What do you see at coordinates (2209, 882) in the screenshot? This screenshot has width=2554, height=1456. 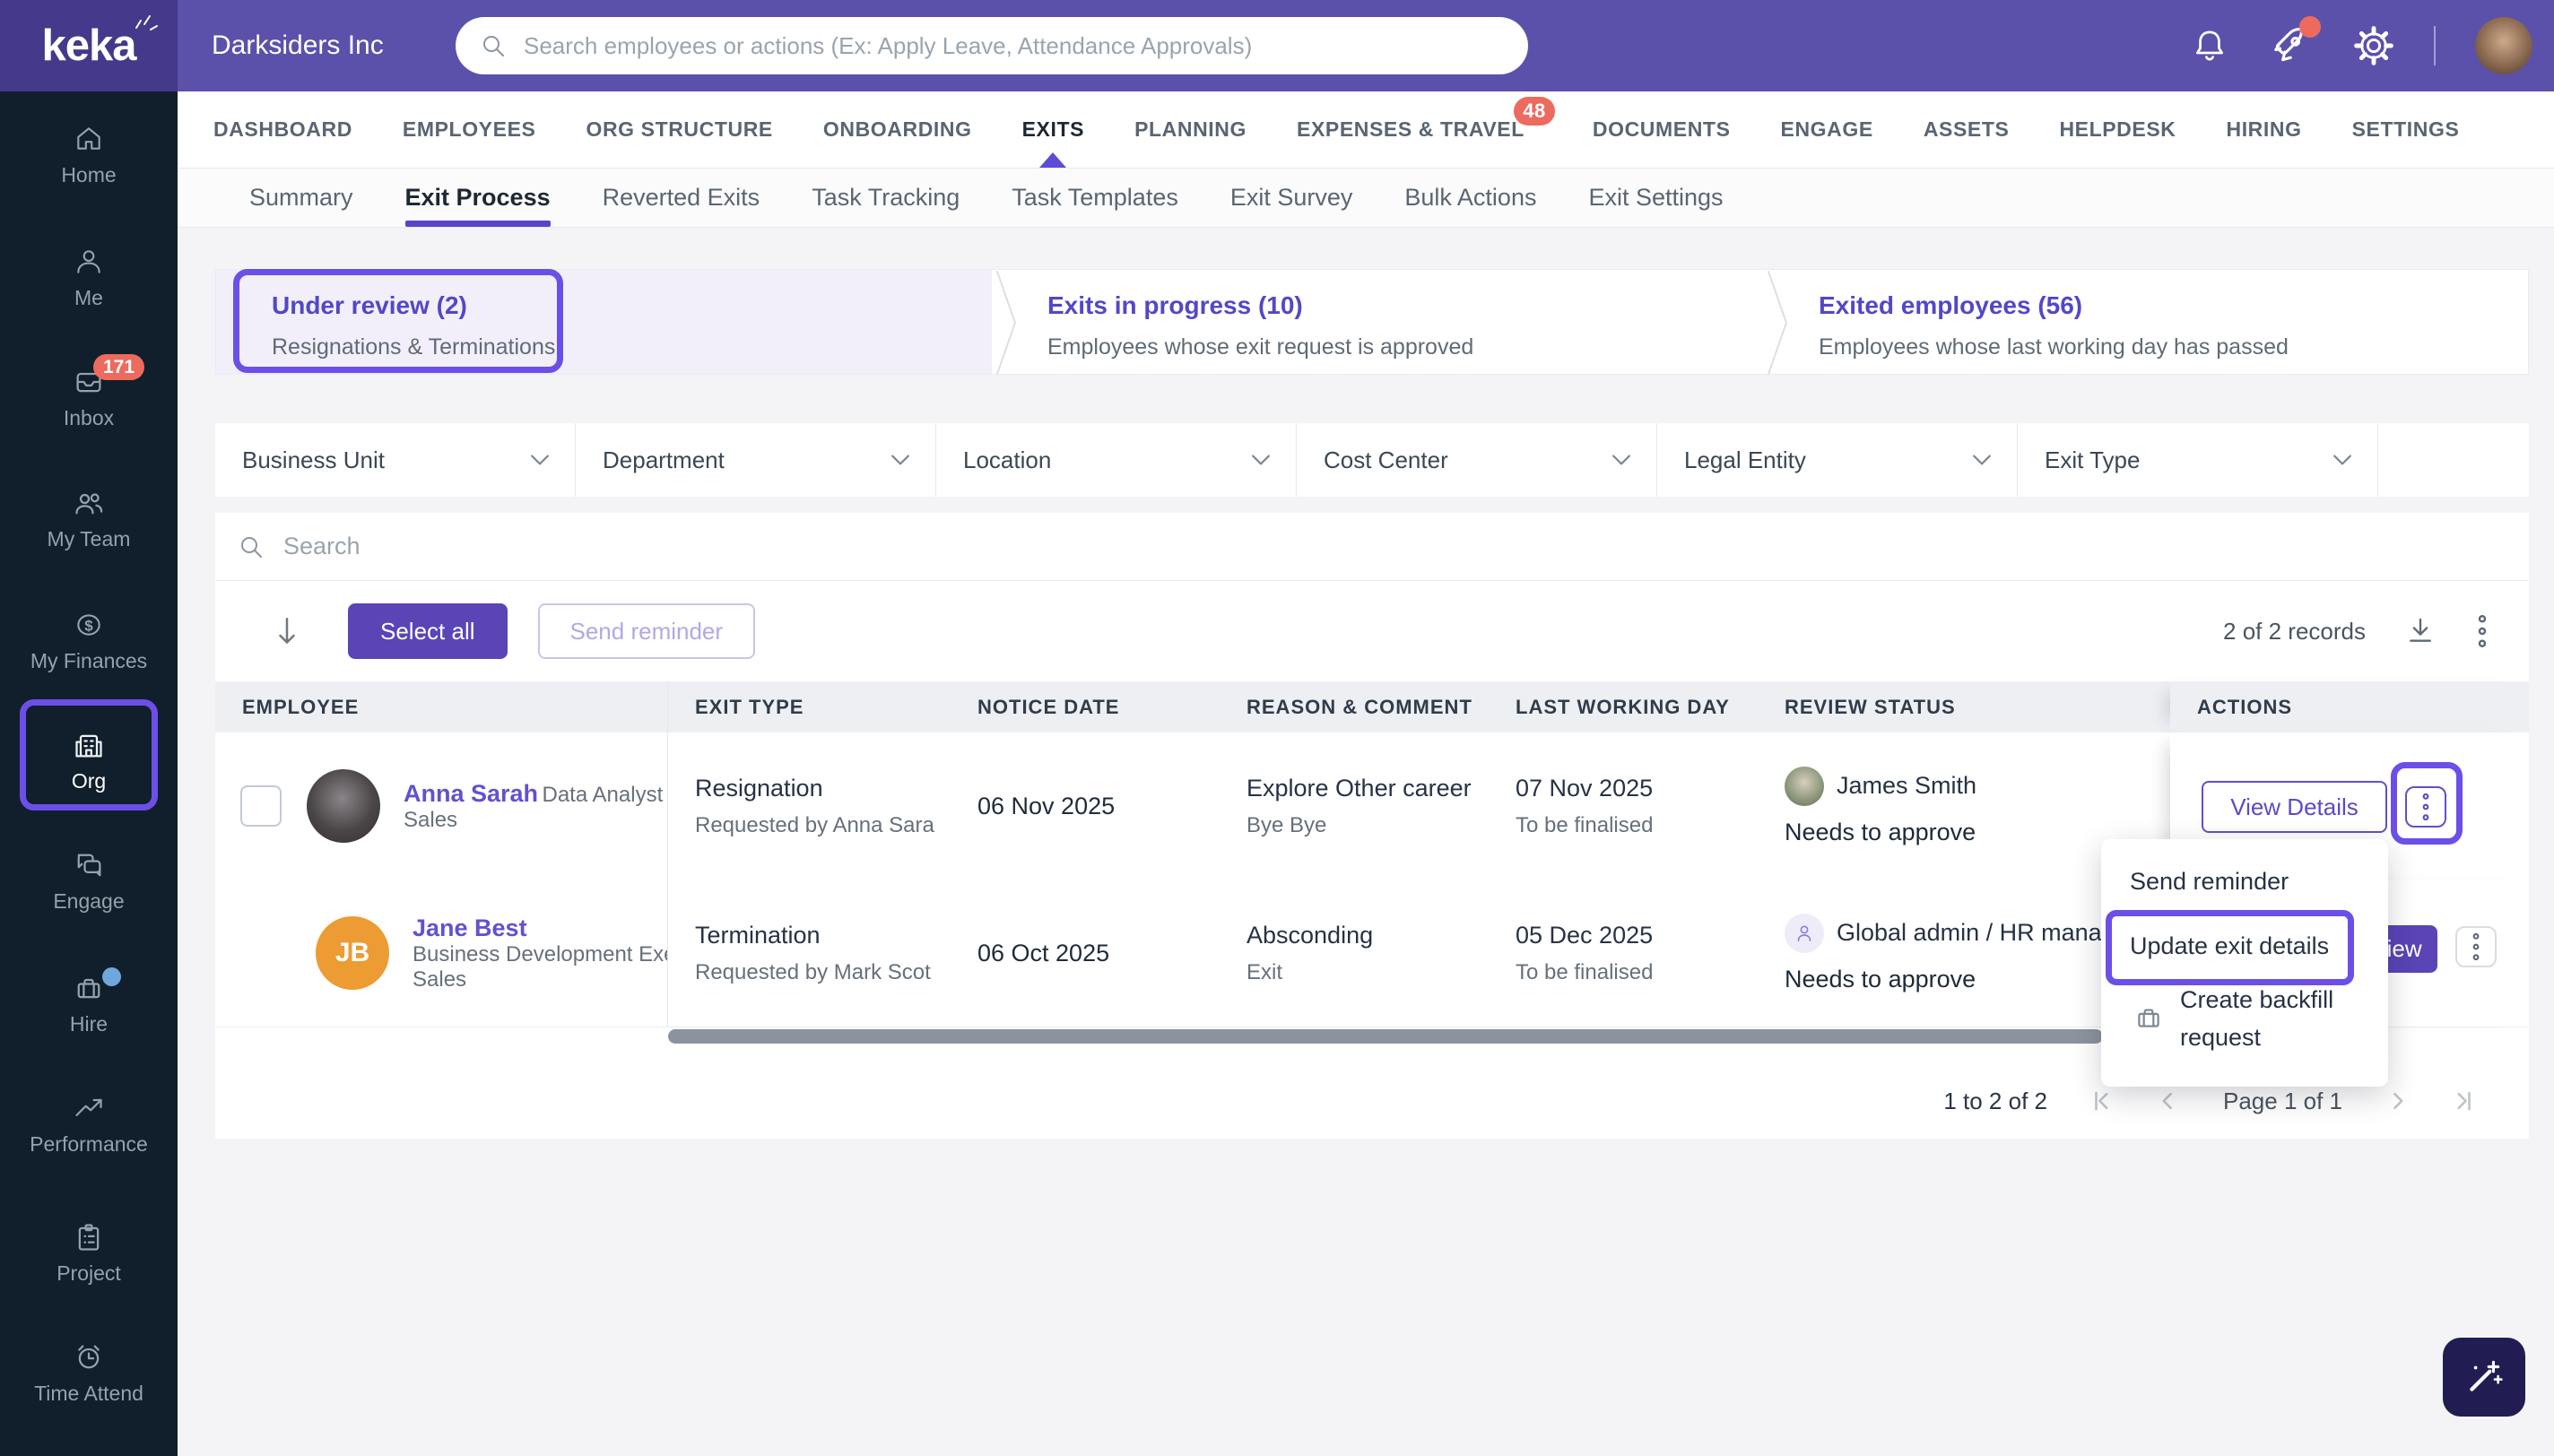 I see `menu-item-send-reminder: Send reminder` at bounding box center [2209, 882].